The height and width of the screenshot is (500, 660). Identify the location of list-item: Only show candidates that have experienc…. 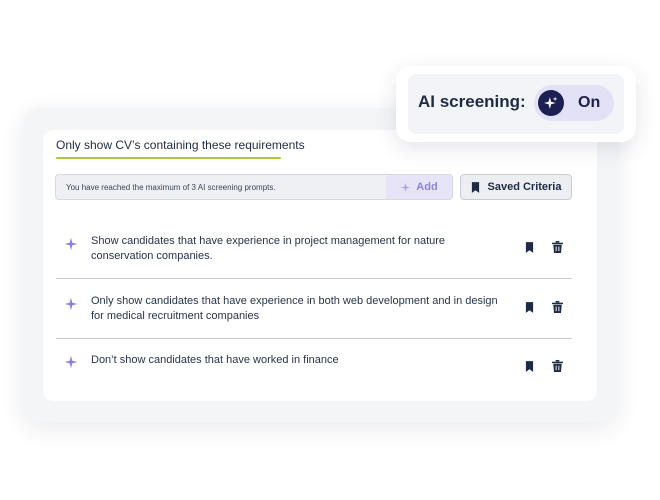
(314, 314).